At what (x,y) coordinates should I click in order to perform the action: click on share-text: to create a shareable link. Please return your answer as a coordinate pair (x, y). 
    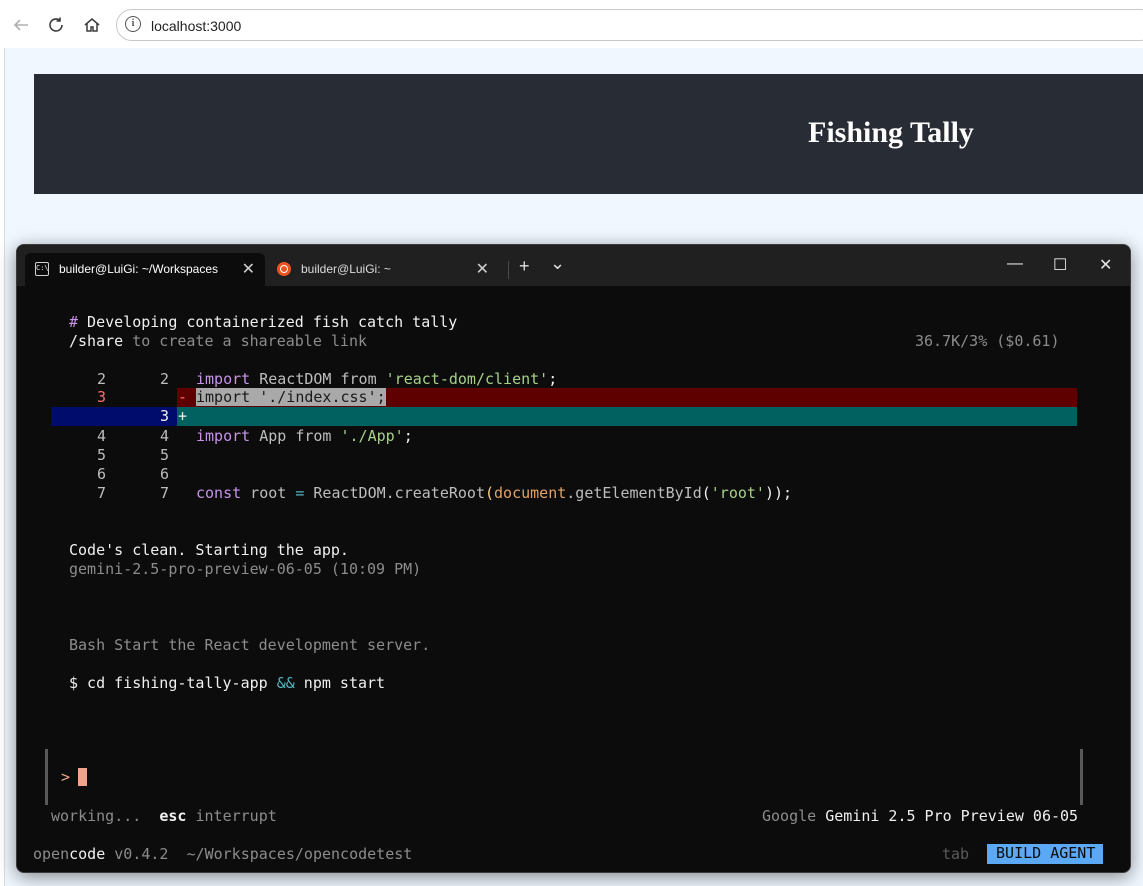
    Looking at the image, I should click on (245, 341).